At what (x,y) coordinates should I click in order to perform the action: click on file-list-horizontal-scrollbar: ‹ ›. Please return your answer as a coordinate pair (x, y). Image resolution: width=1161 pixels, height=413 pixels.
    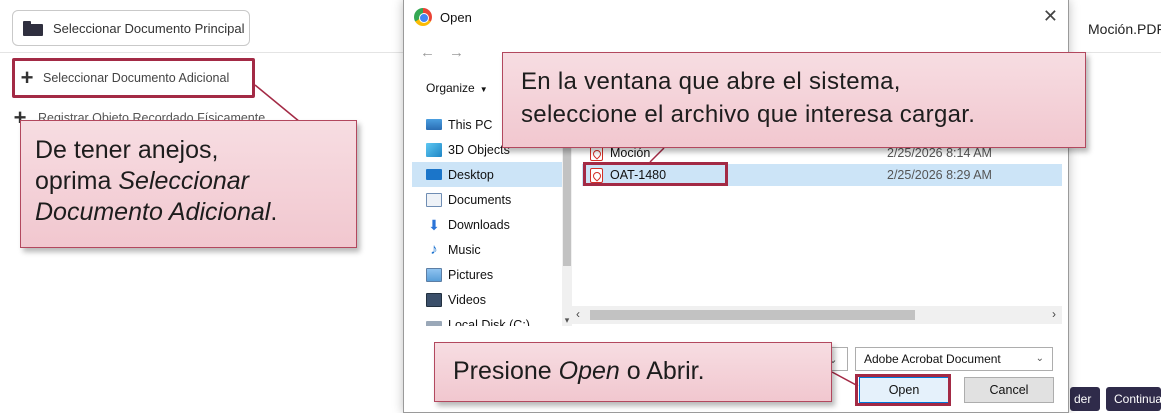
    Looking at the image, I should click on (817, 315).